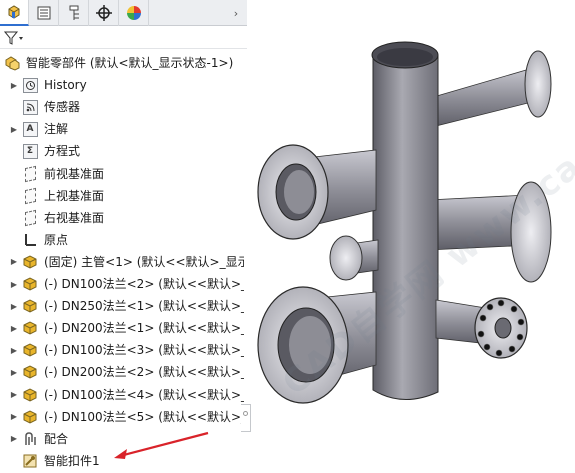  Describe the element at coordinates (30, 461) in the screenshot. I see `smart-fastener-icon` at that location.